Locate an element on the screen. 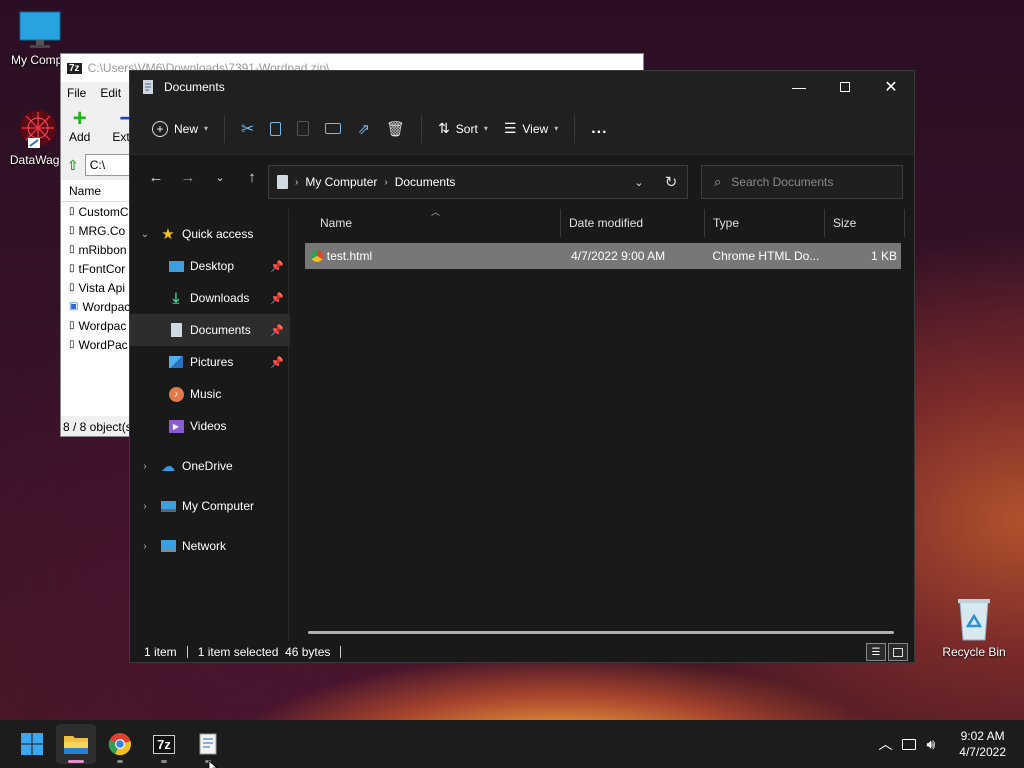 Image resolution: width=1024 pixels, height=768 pixels. delete-button: 🗑 is located at coordinates (395, 129).